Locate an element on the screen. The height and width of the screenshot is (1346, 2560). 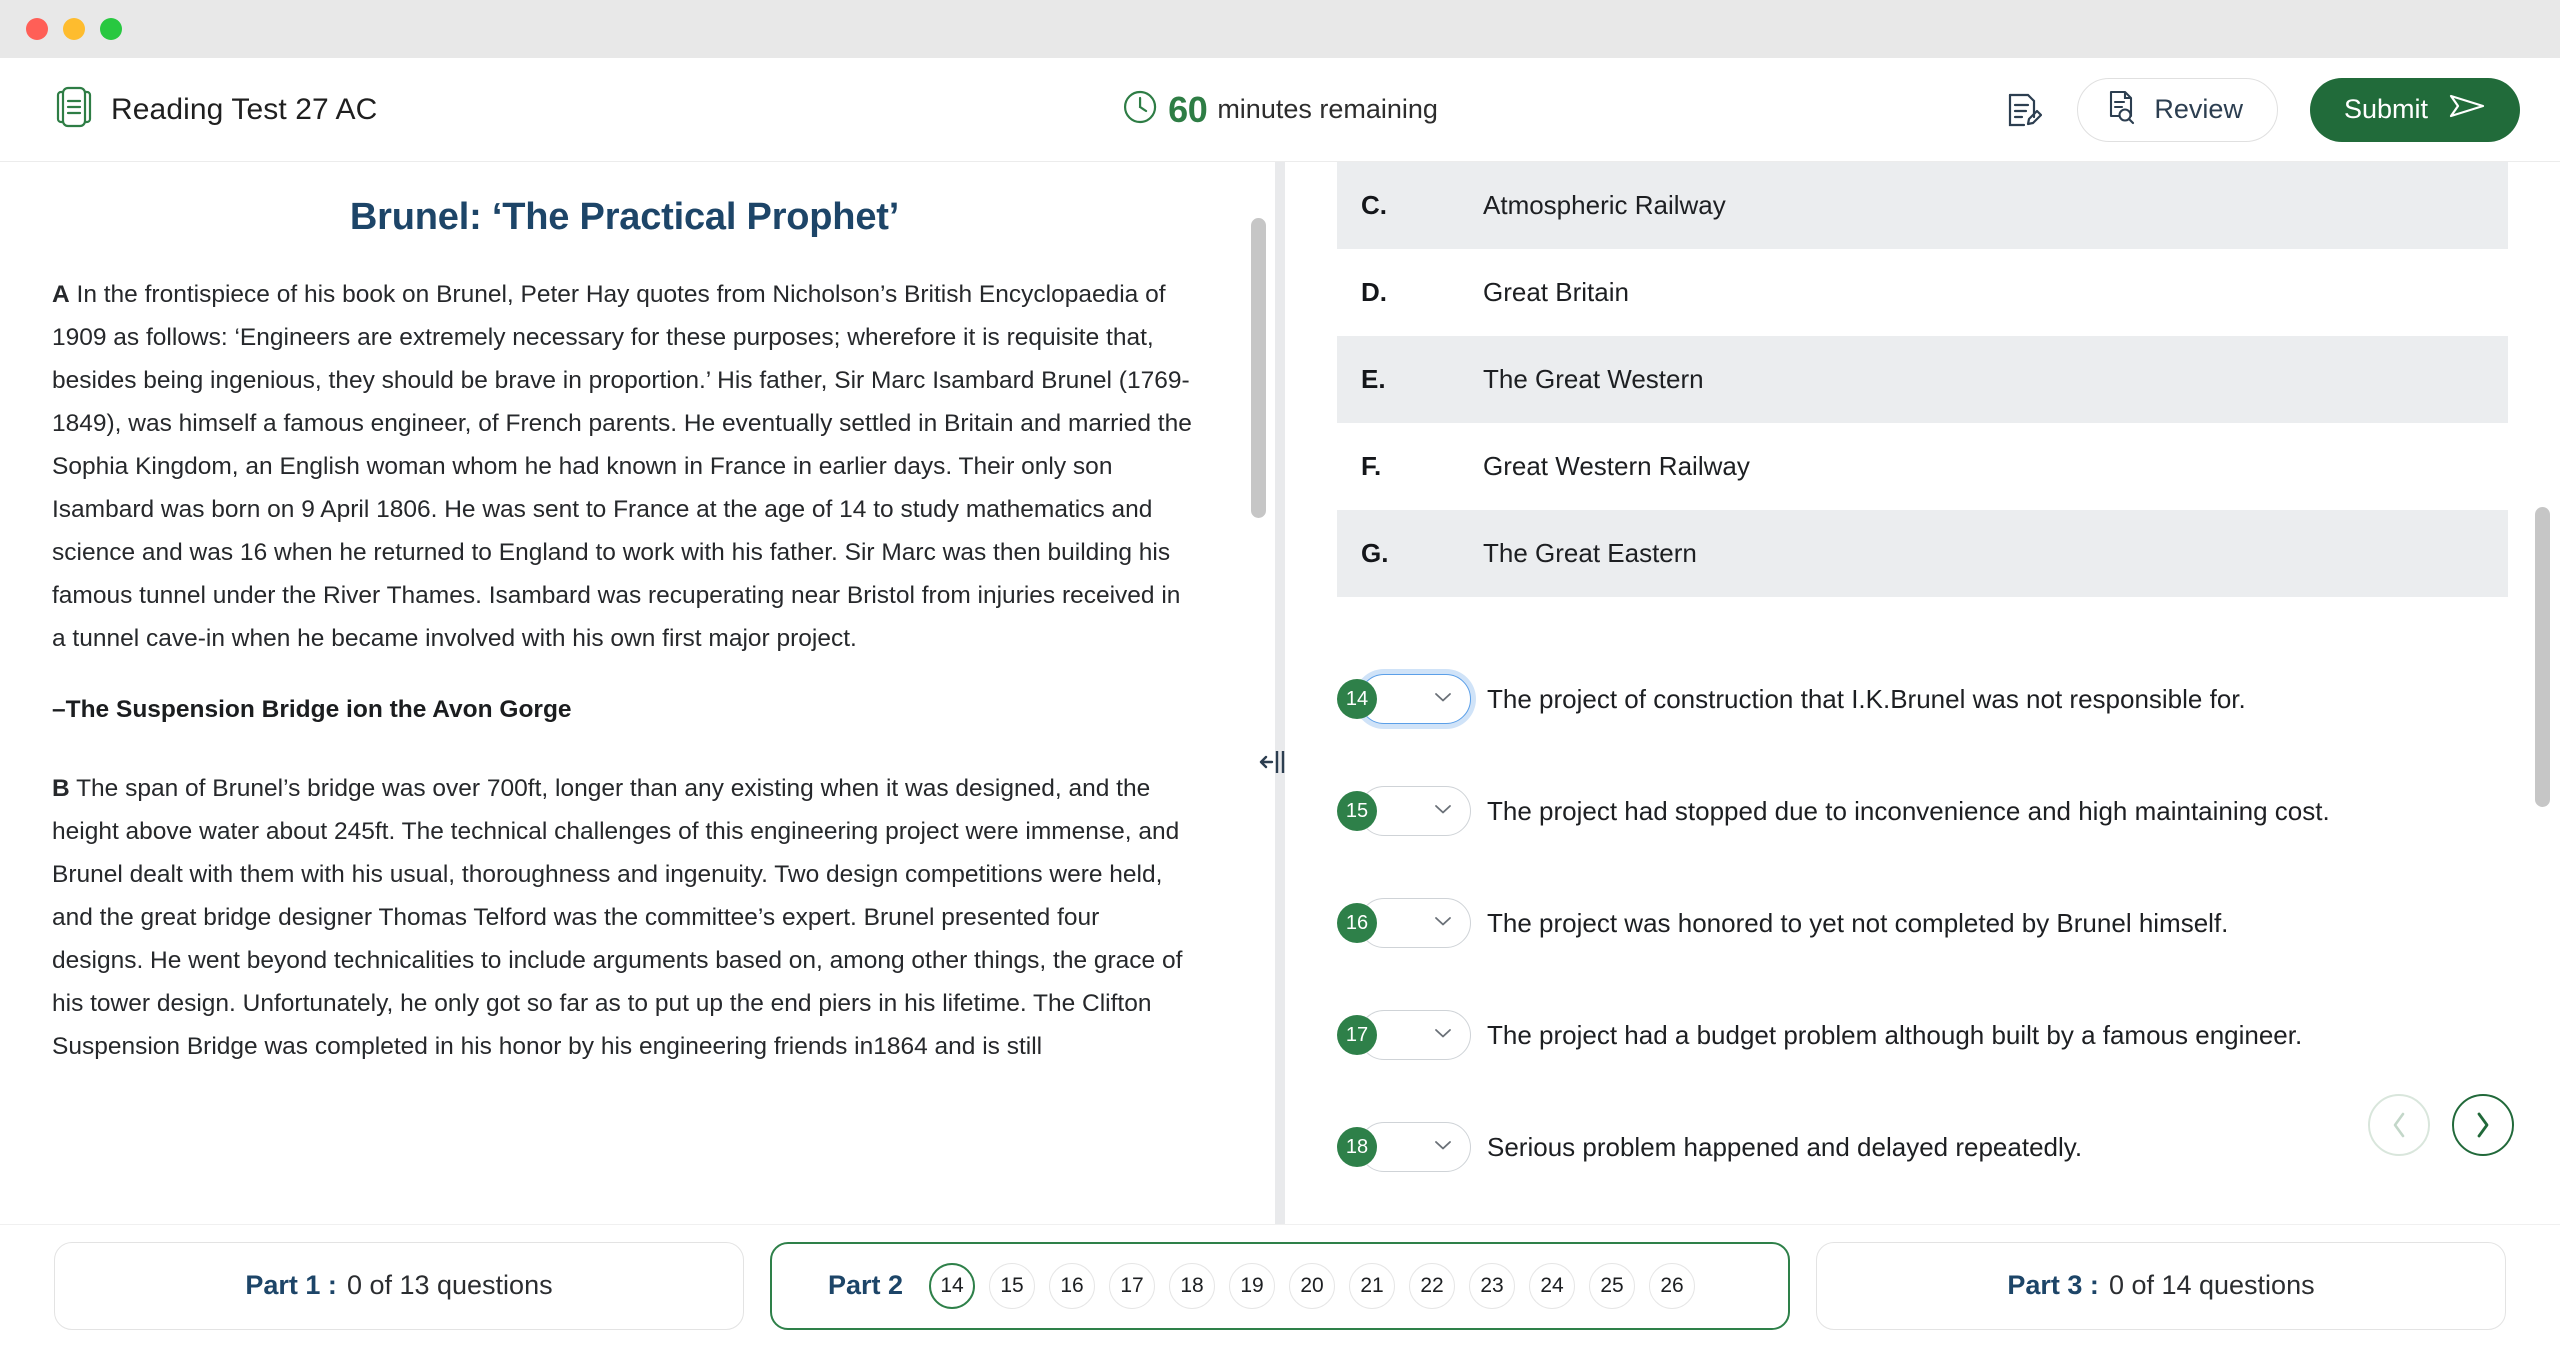
submit-label: Submit is located at coordinates (2385, 109).